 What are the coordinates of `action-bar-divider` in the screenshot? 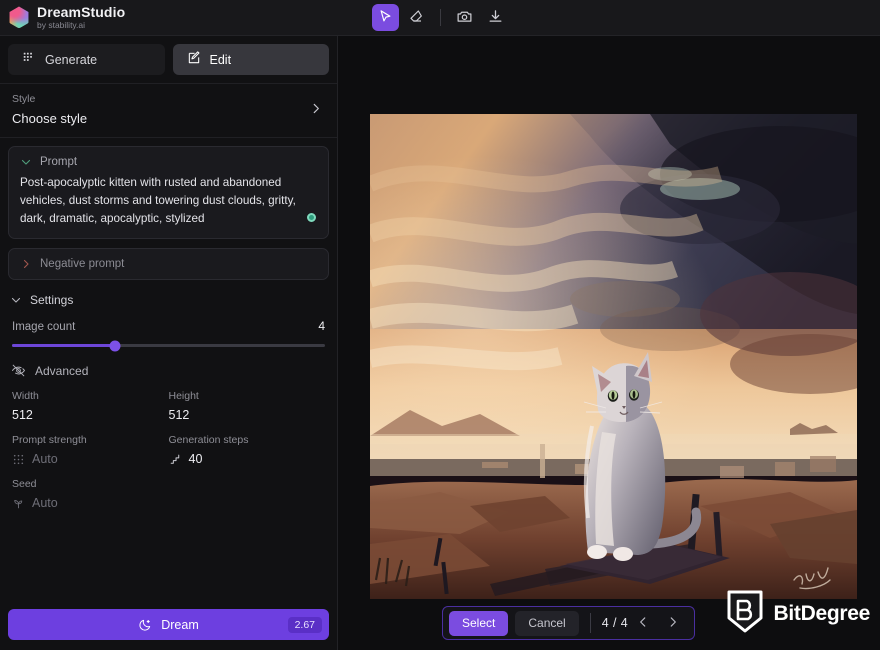 It's located at (590, 623).